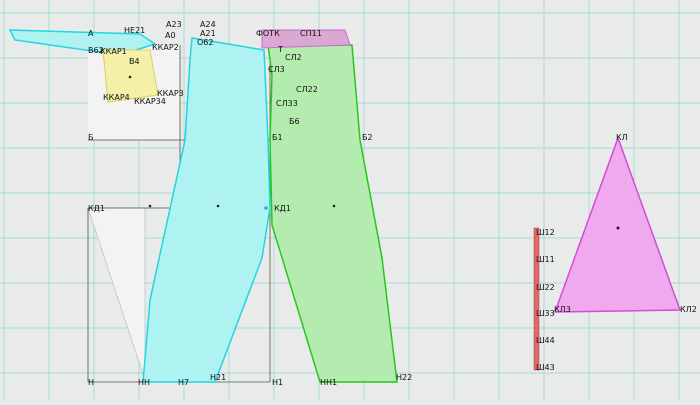 The width and height of the screenshot is (700, 405). Describe the element at coordinates (367, 137) in the screenshot. I see `label-b2: Б2` at that location.